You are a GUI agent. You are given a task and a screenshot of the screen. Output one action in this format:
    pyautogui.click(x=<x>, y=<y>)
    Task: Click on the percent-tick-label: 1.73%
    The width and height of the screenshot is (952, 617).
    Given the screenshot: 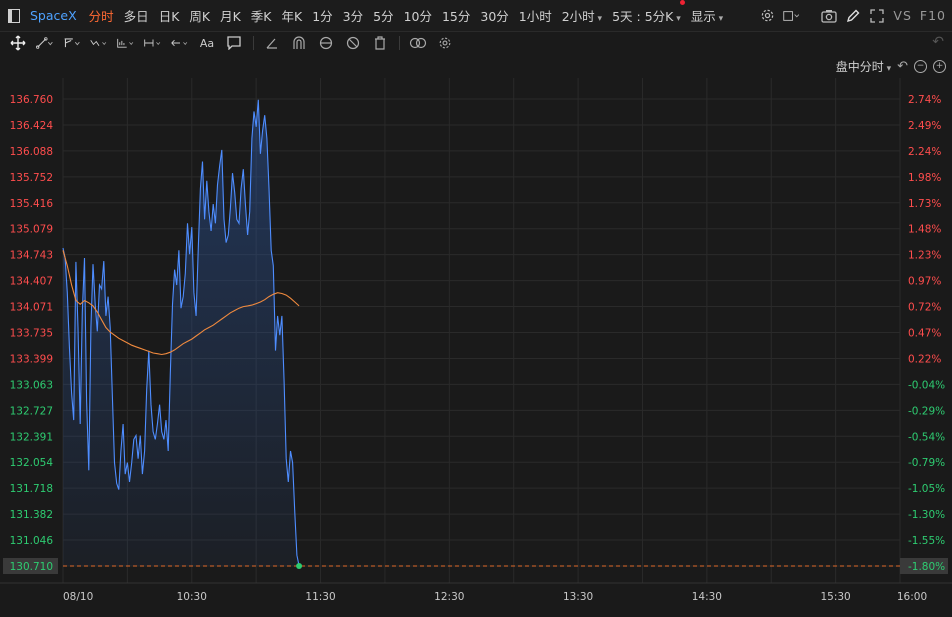 What is the action you would take?
    pyautogui.click(x=924, y=204)
    